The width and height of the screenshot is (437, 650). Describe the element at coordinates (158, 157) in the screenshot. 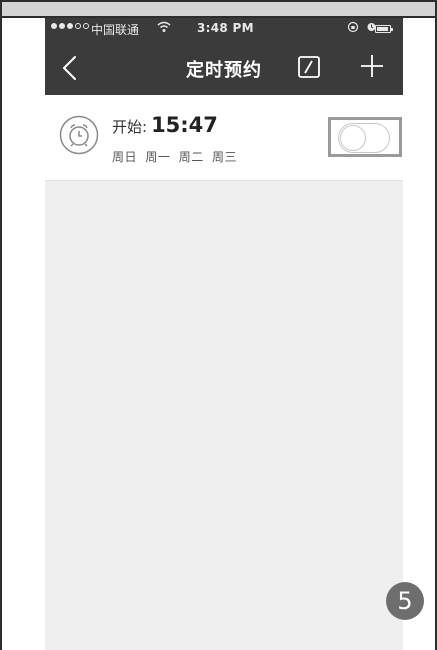

I see `repeat-day: 周一` at that location.